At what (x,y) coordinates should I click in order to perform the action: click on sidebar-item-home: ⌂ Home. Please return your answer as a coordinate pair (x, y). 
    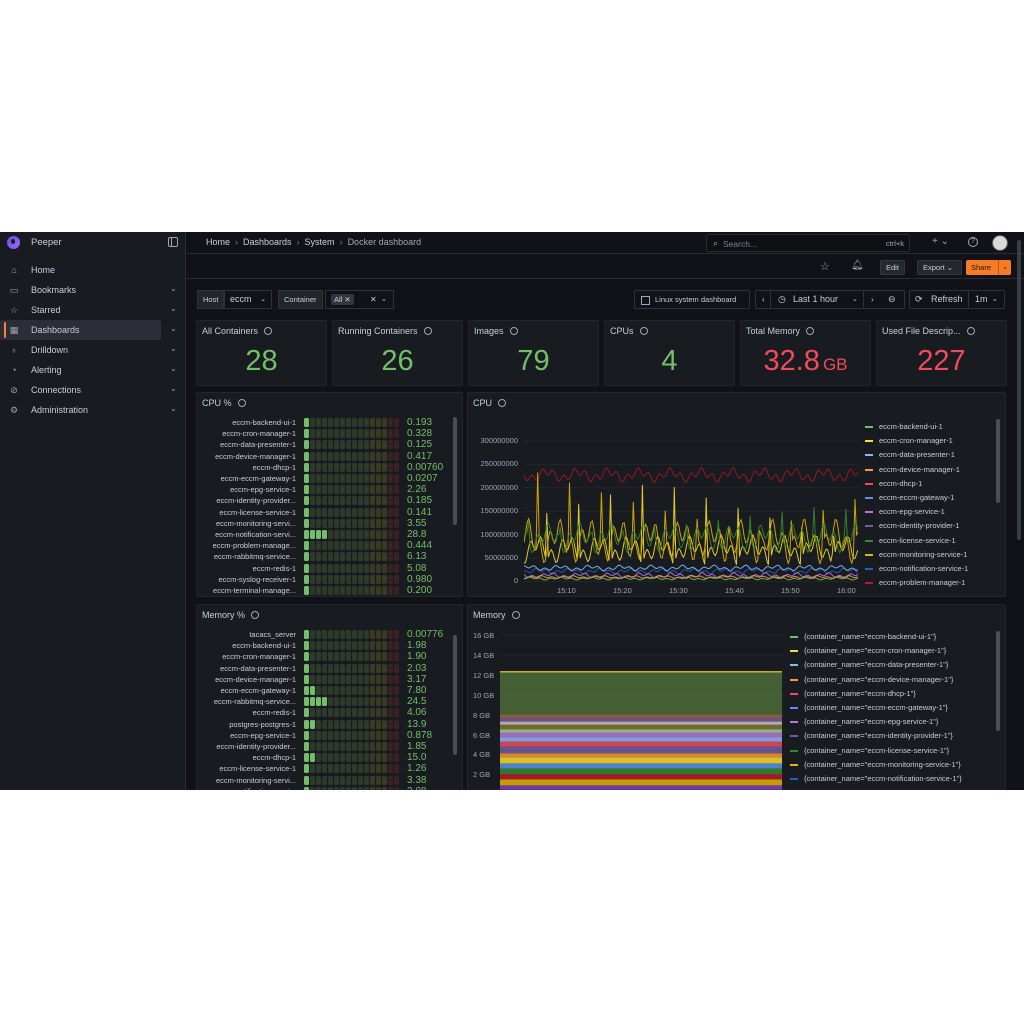
    Looking at the image, I should click on (93, 270).